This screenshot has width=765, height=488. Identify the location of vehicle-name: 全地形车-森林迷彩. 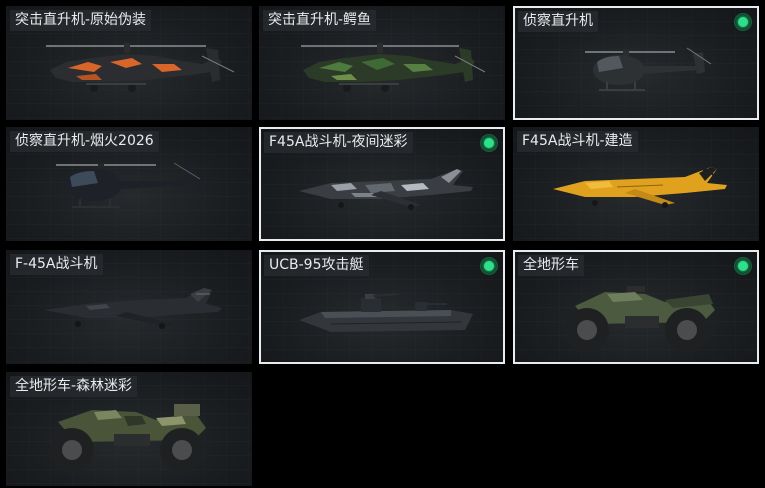
(74, 386).